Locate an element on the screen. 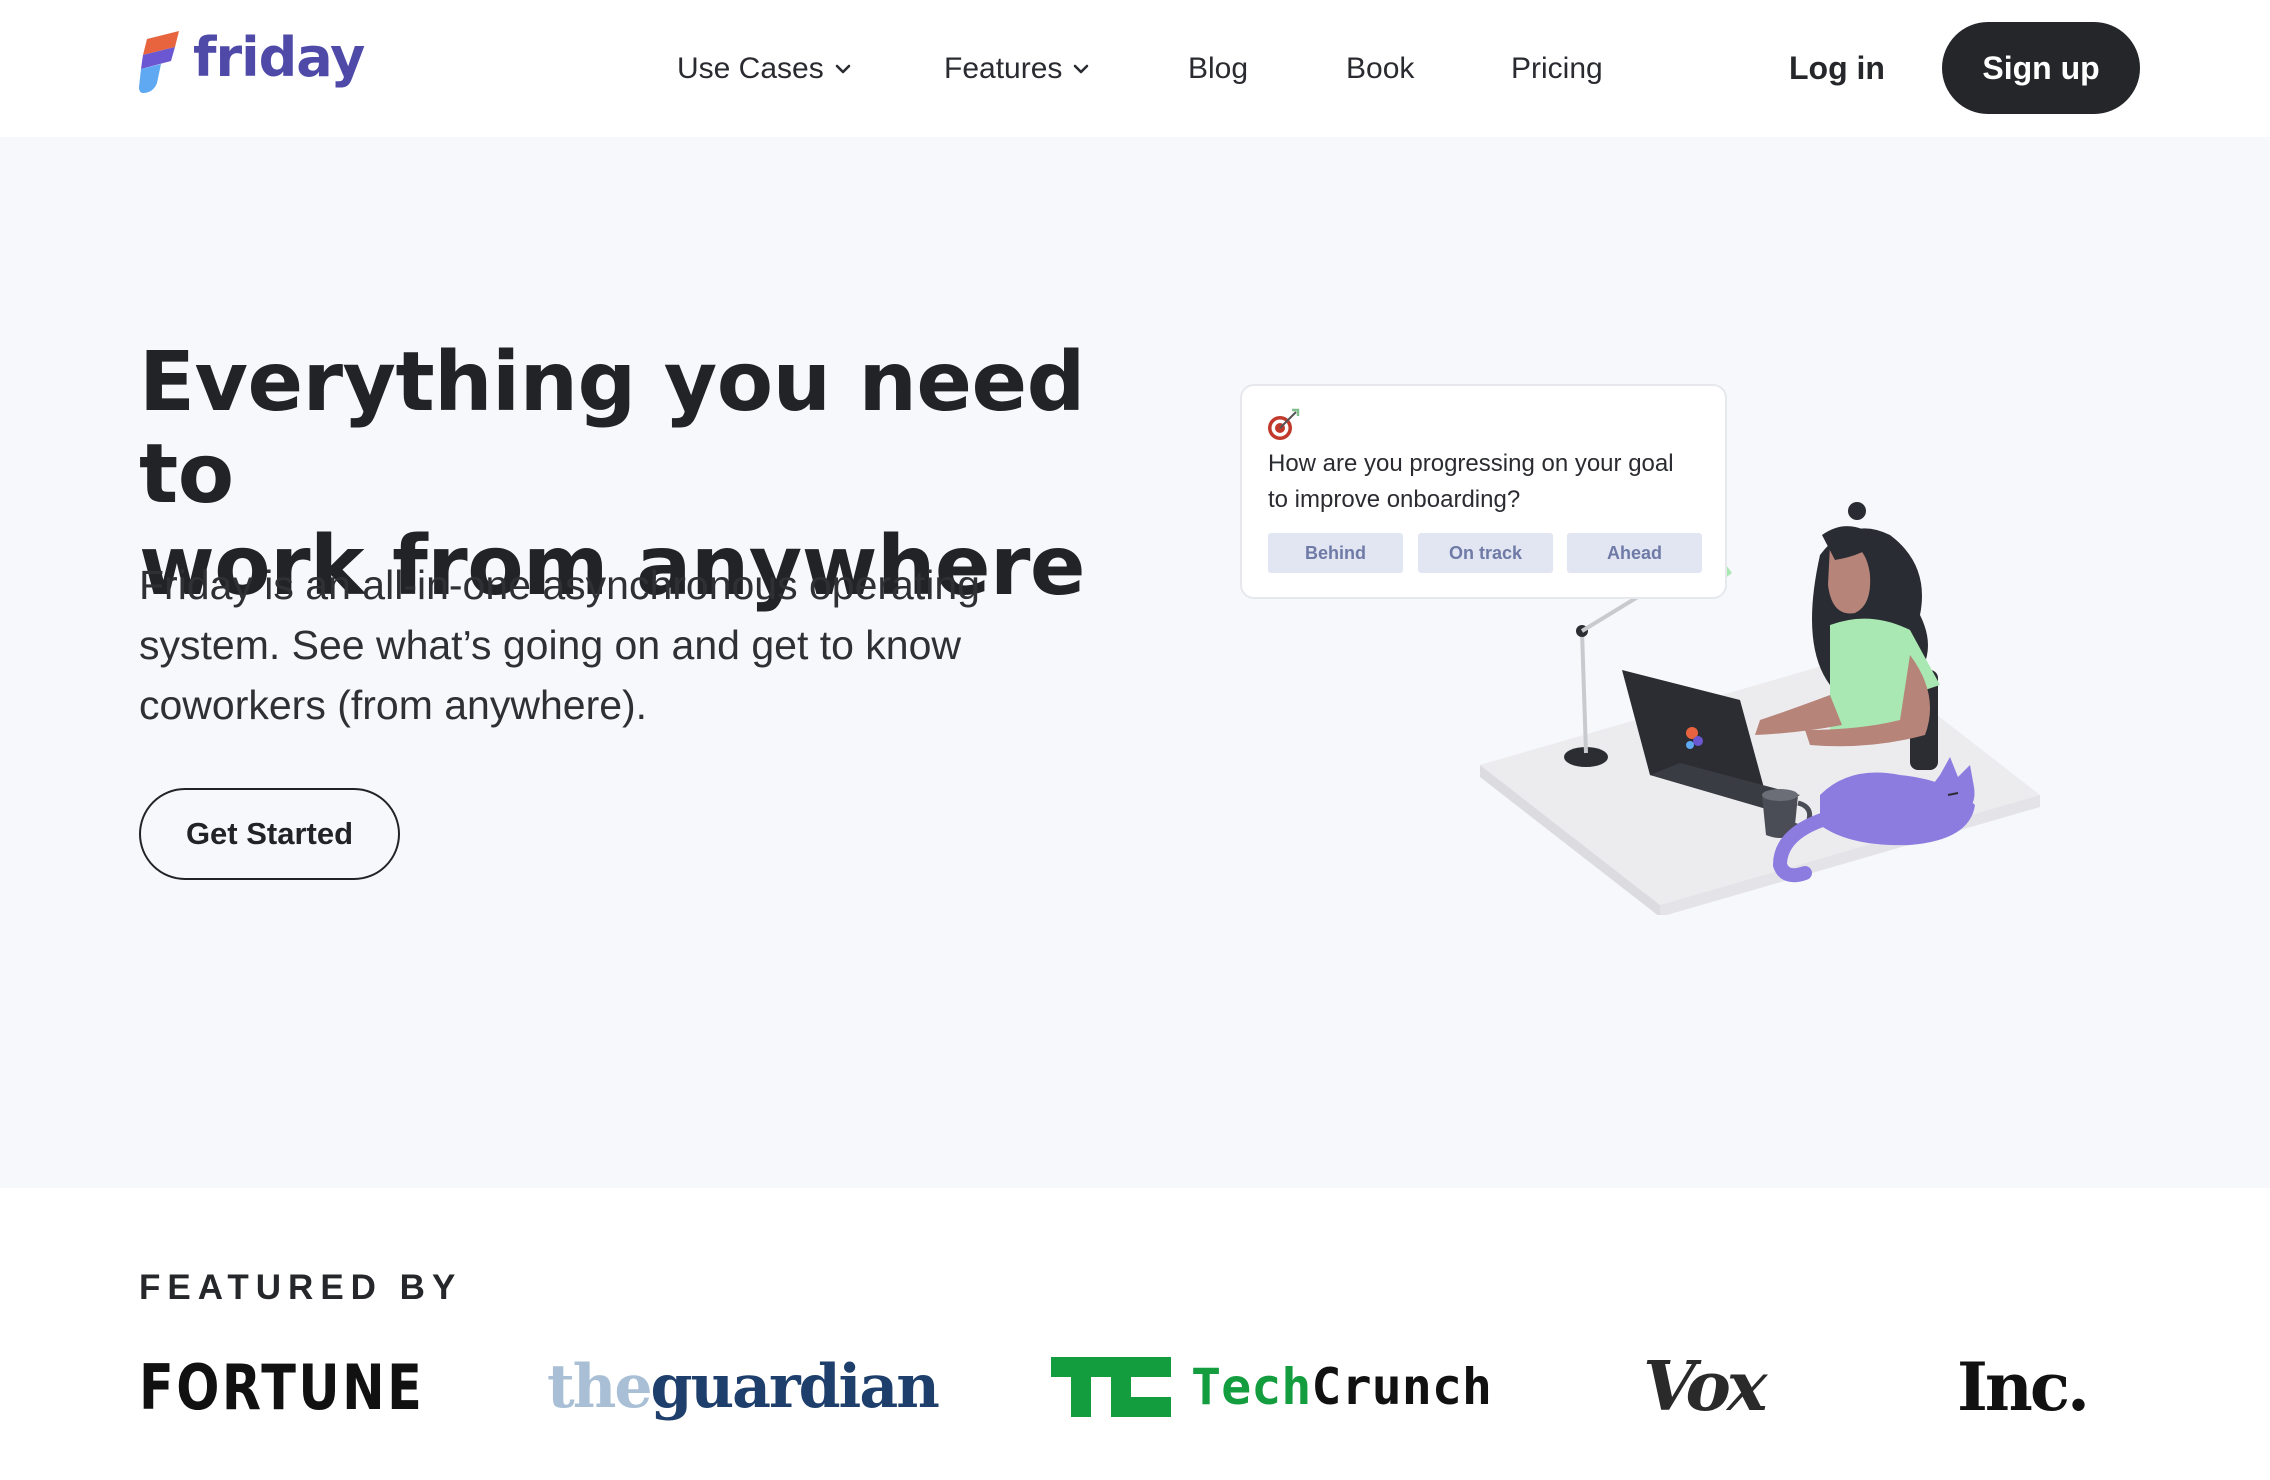 The height and width of the screenshot is (1480, 2270). guardian-logo: the guardian is located at coordinates (743, 1387).